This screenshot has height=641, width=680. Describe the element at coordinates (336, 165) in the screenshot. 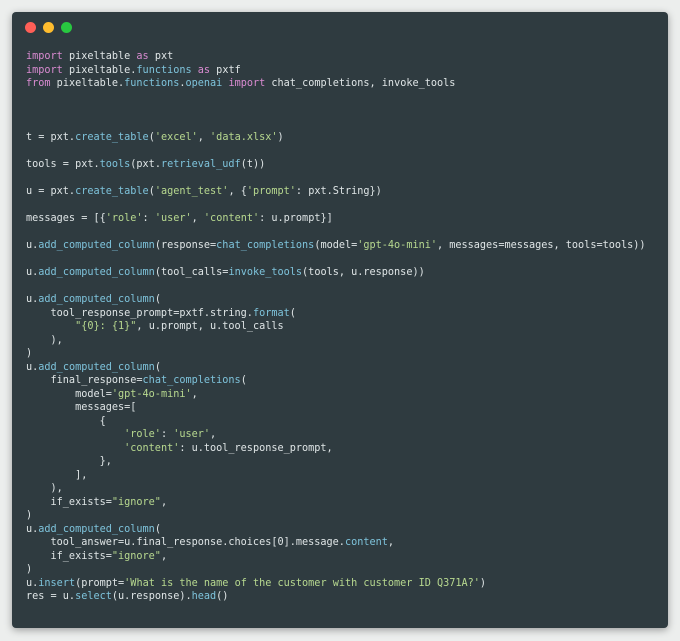

I see `code-line: tools = pxt.tools(pxt.retrieval_udf(t))` at that location.